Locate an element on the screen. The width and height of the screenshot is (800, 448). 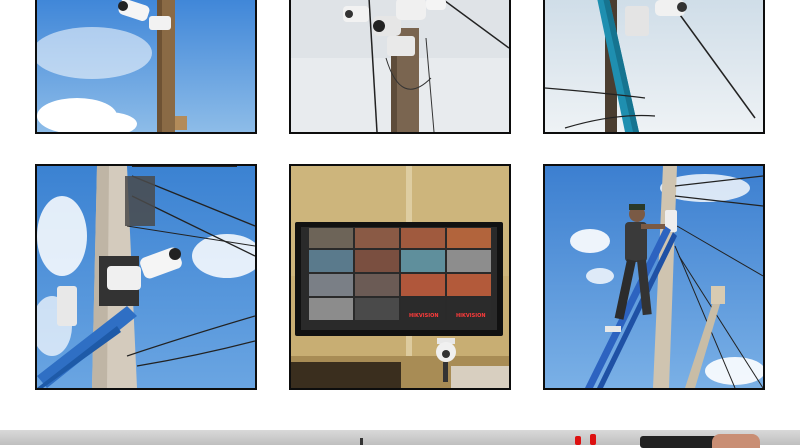
monitor: HIKVISION HIKVISION is located at coordinates (399, 279).